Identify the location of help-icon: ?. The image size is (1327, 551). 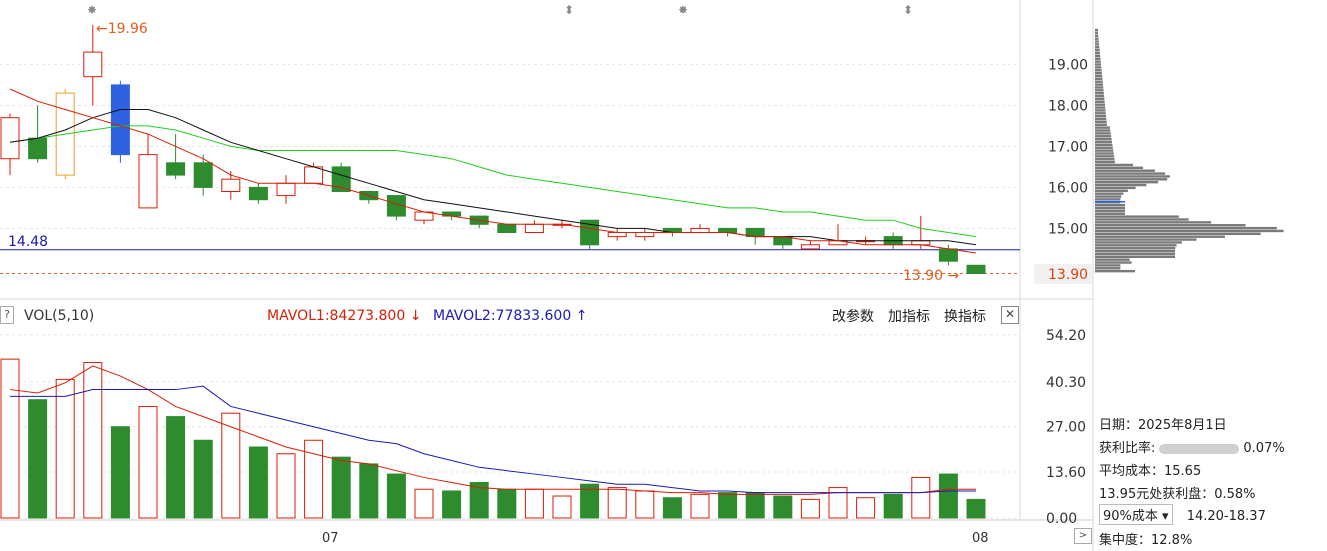
(7, 315).